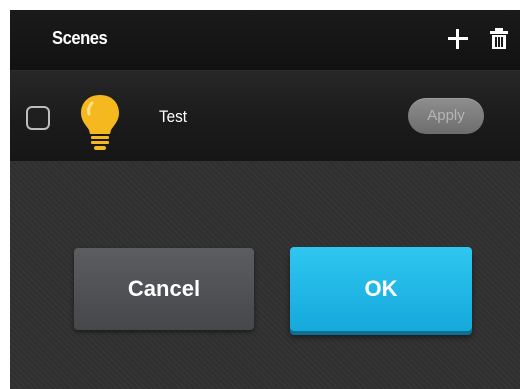  I want to click on trash-icon, so click(499, 38).